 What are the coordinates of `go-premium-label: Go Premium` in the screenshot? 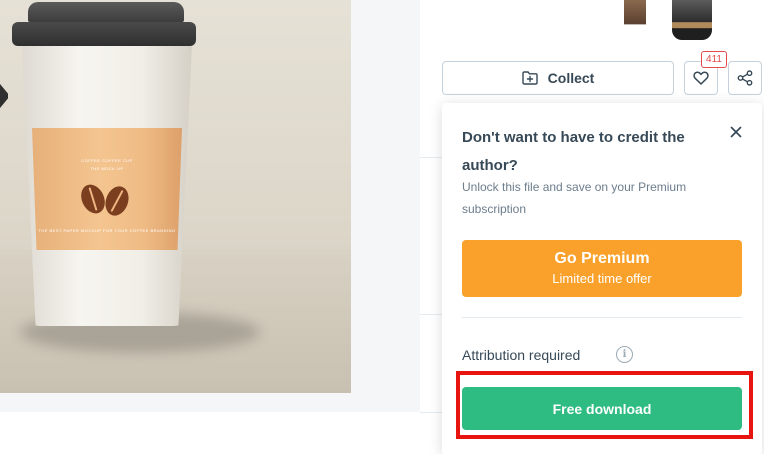 It's located at (602, 258).